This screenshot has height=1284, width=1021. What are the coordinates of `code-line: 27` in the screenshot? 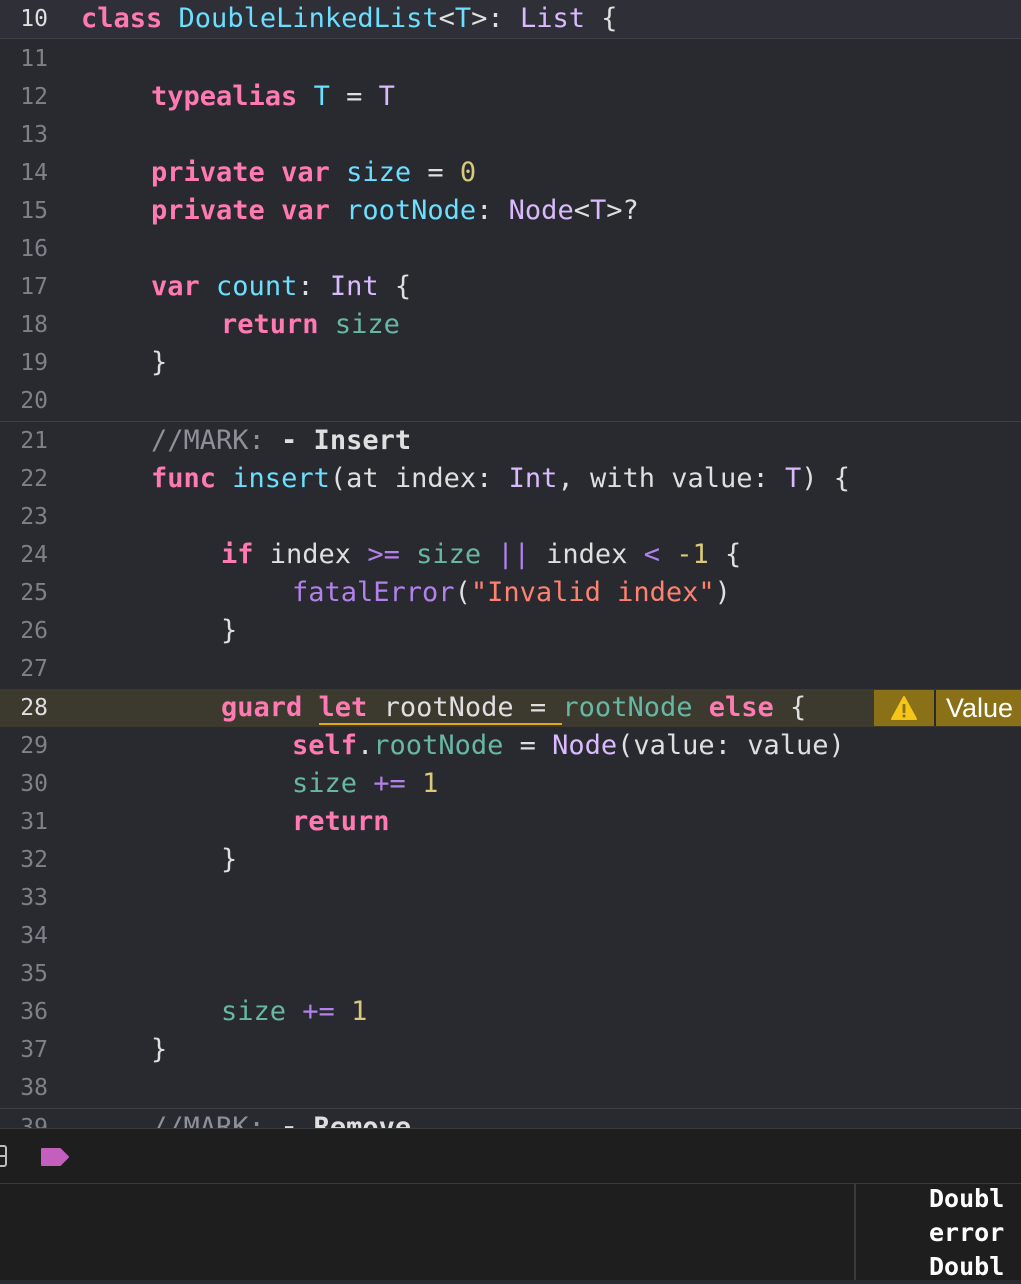 It's located at (510, 669).